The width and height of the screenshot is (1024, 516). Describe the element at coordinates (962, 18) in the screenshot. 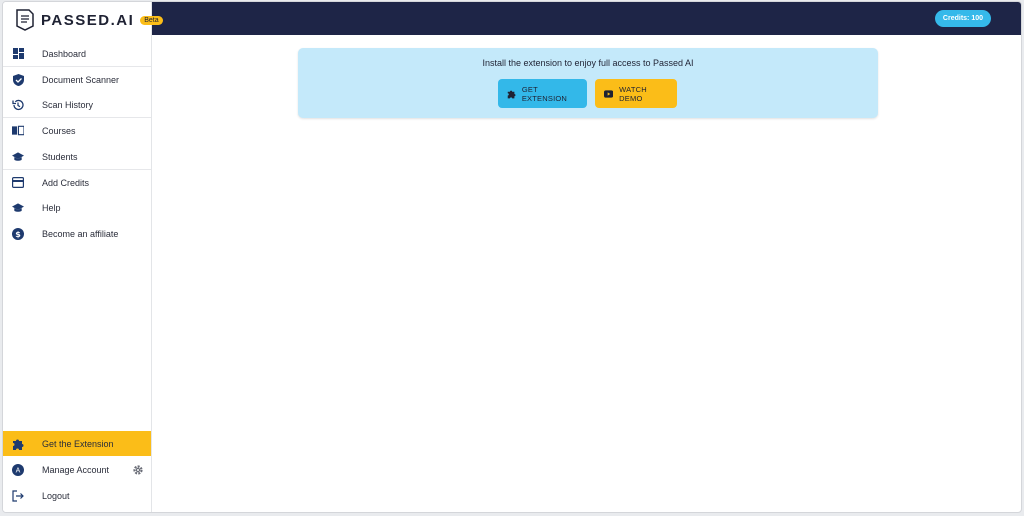

I see `credits-badge: Credits: 100` at that location.